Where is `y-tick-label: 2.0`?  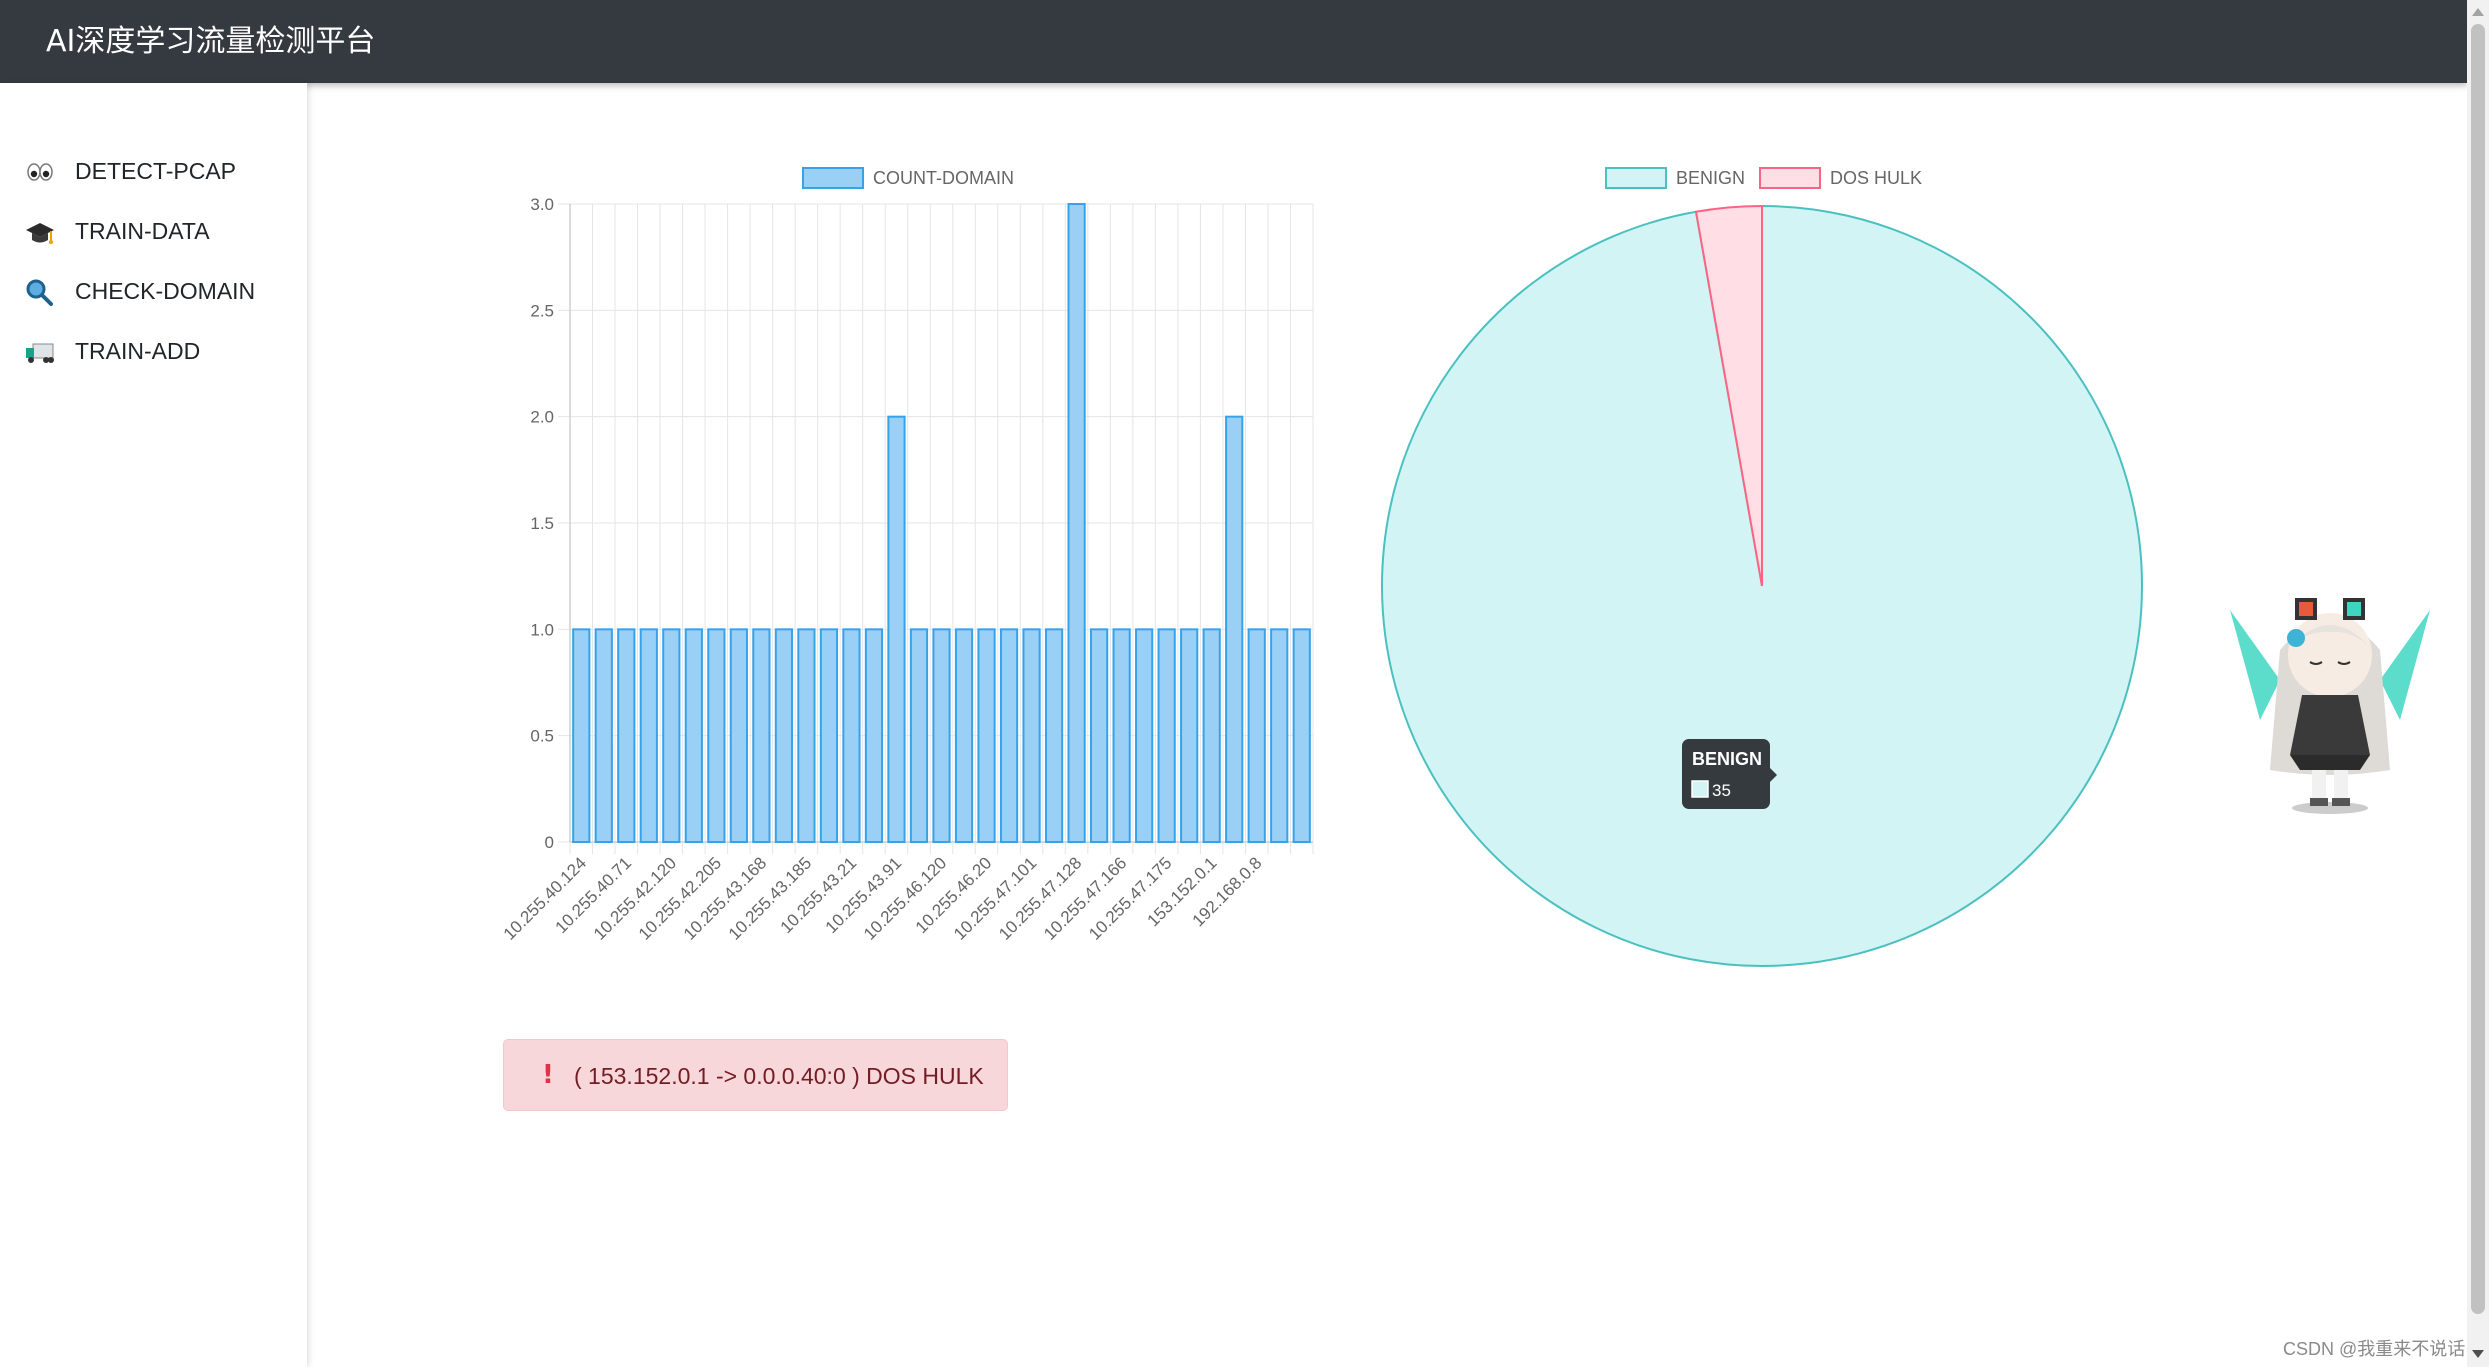 y-tick-label: 2.0 is located at coordinates (542, 417).